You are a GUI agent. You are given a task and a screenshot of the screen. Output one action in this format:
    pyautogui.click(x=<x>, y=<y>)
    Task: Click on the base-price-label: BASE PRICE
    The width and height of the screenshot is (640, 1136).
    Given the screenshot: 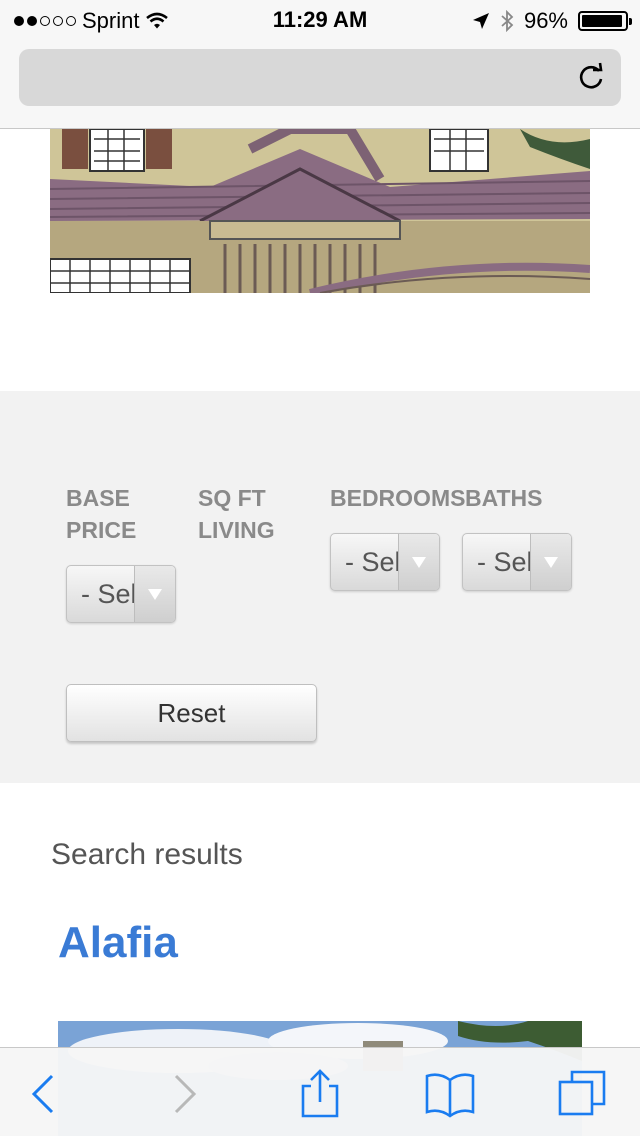 What is the action you would take?
    pyautogui.click(x=101, y=514)
    